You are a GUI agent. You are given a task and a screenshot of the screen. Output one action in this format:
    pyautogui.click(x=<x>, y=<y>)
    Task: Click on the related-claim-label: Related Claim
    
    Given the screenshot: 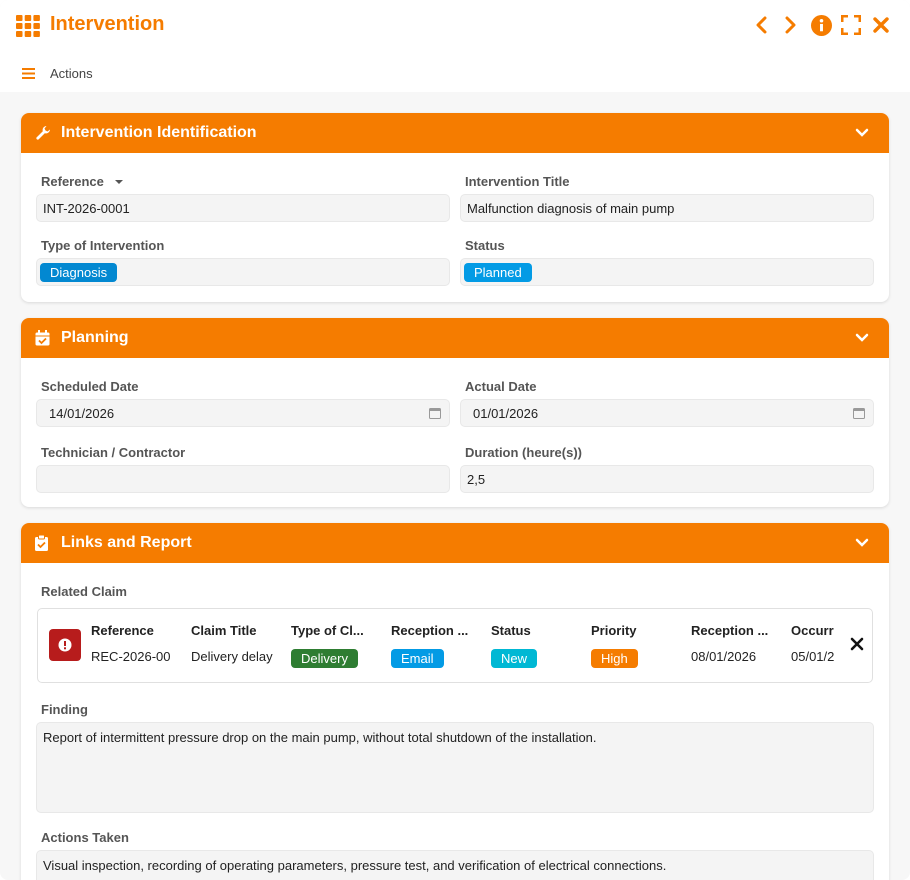 What is the action you would take?
    pyautogui.click(x=84, y=591)
    